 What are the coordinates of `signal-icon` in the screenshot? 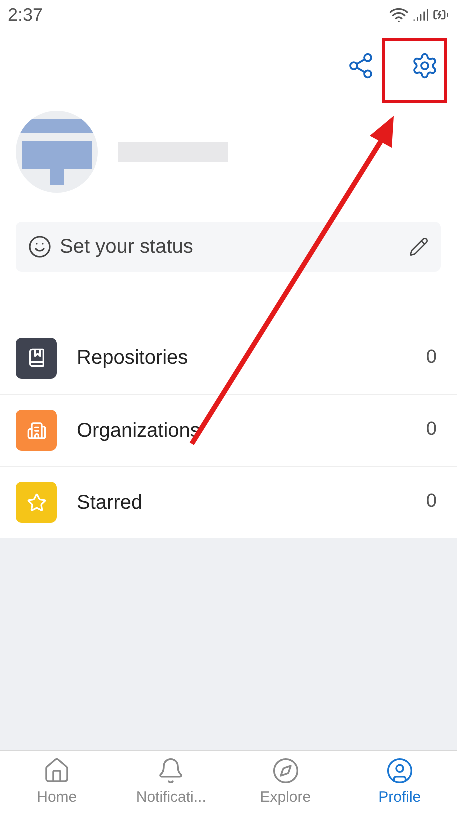 It's located at (421, 15).